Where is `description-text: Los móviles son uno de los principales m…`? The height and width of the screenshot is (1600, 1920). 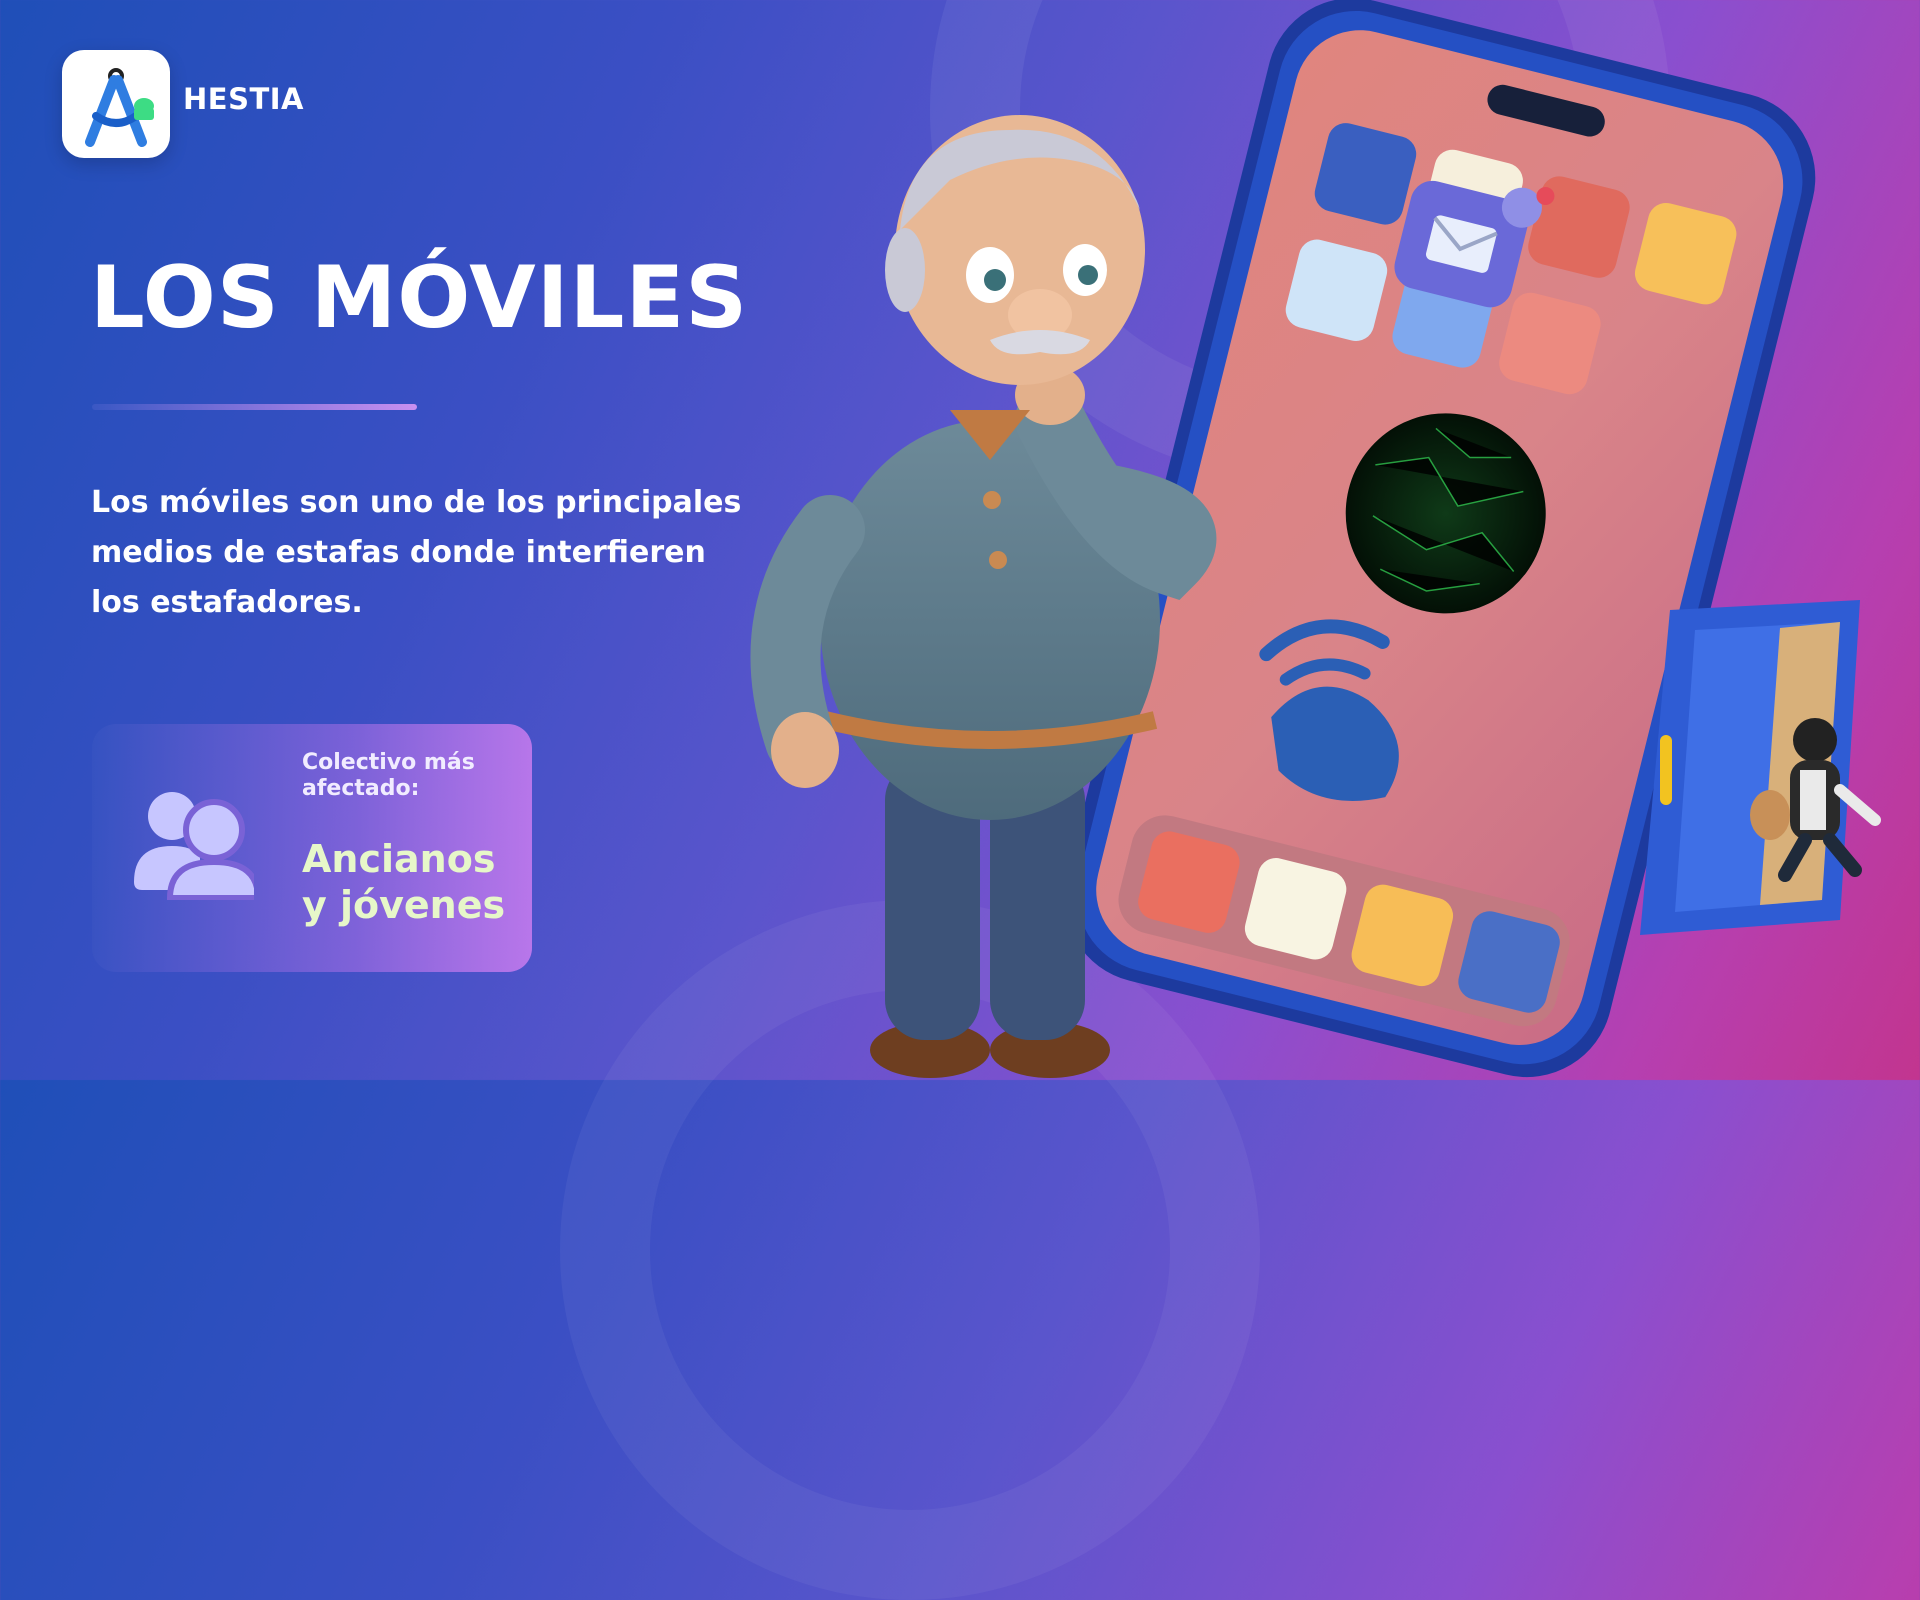
description-text: Los móviles son uno de los principales m… is located at coordinates (416, 552).